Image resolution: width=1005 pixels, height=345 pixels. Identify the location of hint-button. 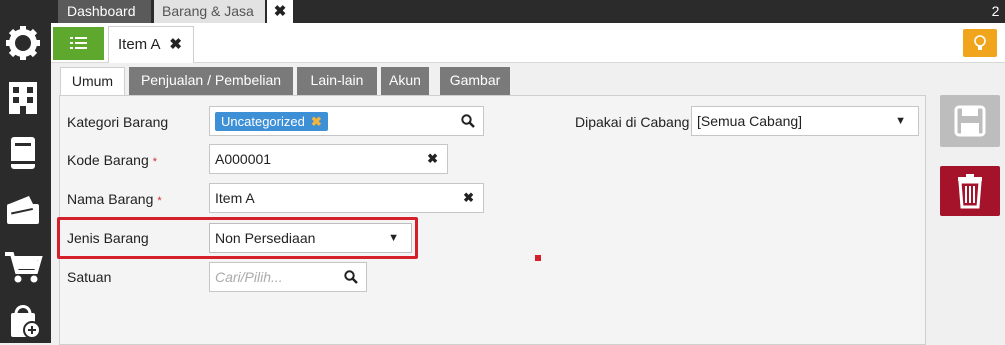
(980, 43).